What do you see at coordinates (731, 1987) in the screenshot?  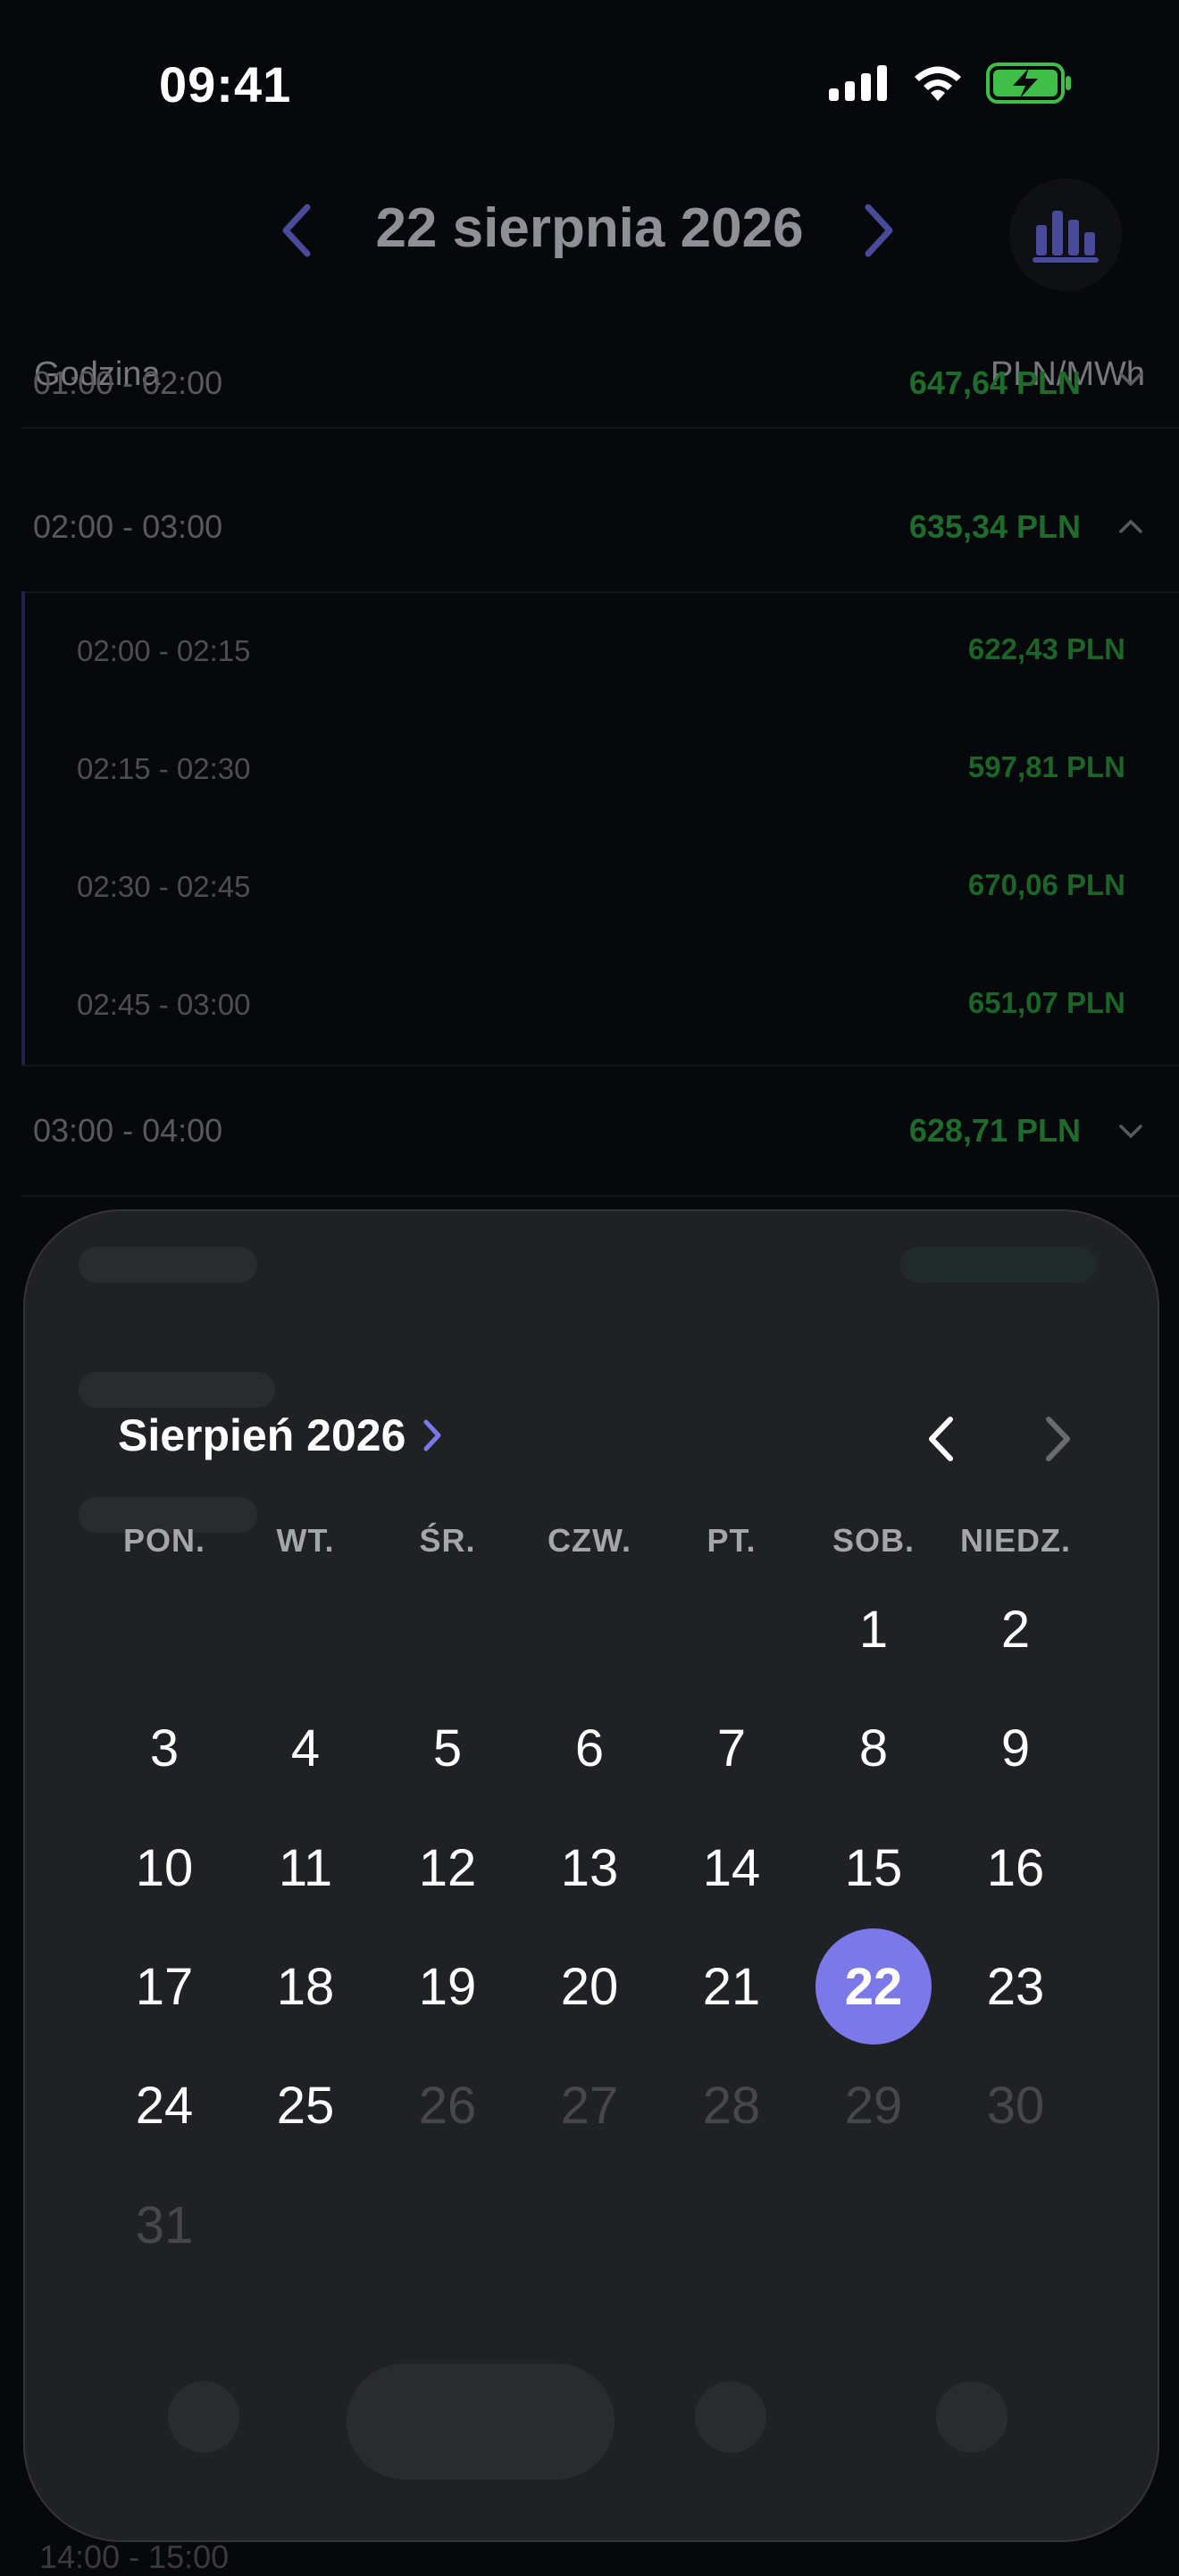 I see `calendar-day: 21` at bounding box center [731, 1987].